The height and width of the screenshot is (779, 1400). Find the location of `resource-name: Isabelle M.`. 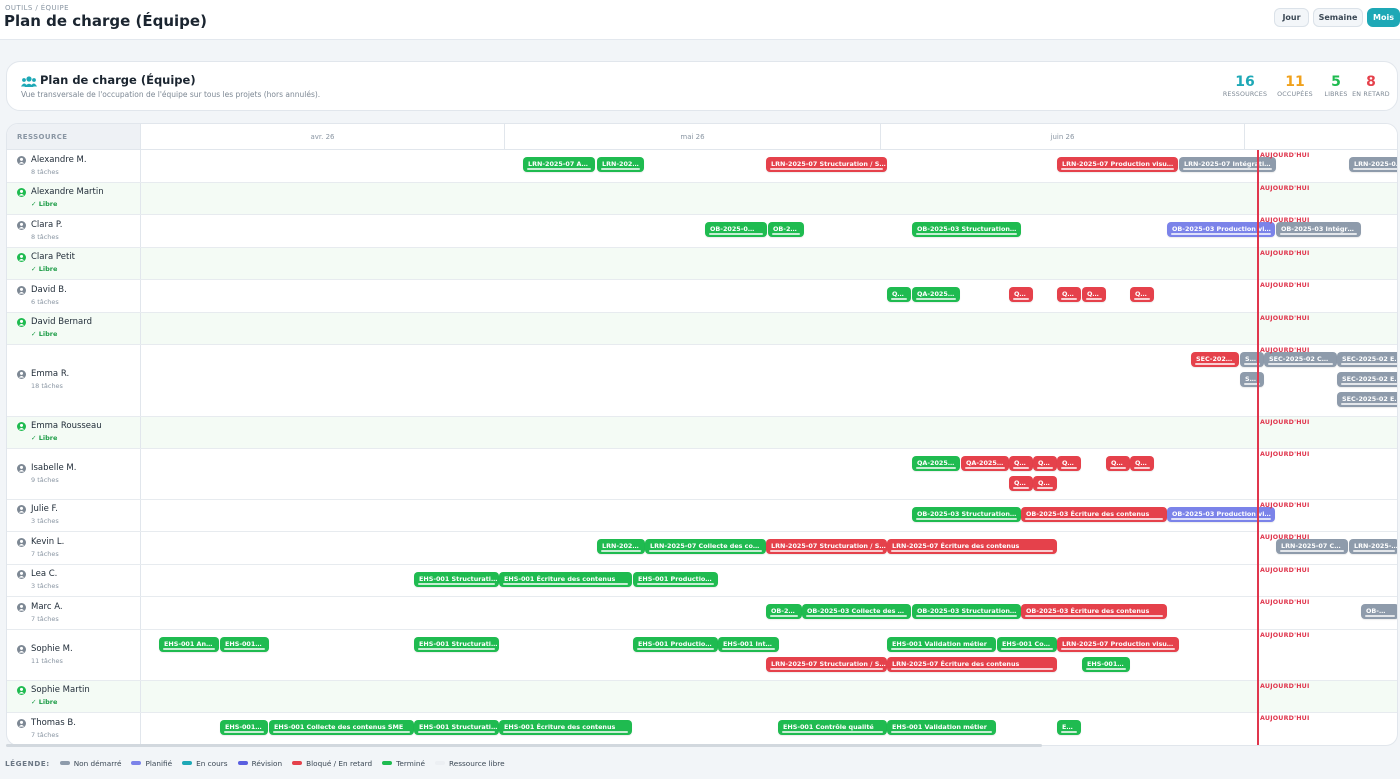

resource-name: Isabelle M. is located at coordinates (46, 468).